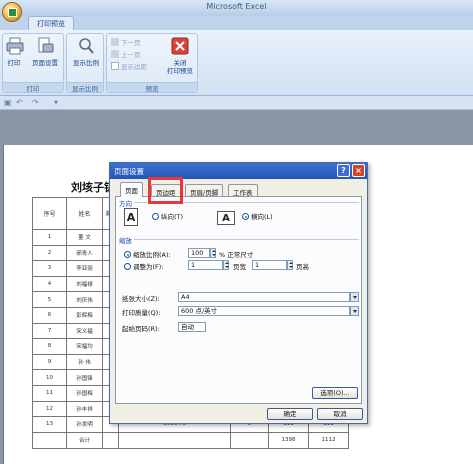 This screenshot has width=473, height=464. What do you see at coordinates (269, 265) in the screenshot?
I see `fit-tall-input: 1` at bounding box center [269, 265].